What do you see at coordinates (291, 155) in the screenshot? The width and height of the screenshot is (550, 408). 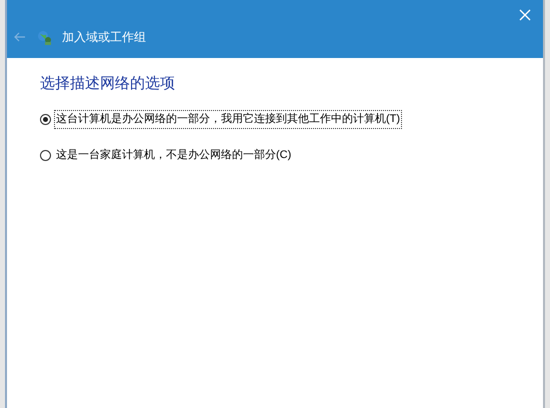 I see `radio-option: 这是一台家庭计算机，不是办公网络的一部分(C)` at bounding box center [291, 155].